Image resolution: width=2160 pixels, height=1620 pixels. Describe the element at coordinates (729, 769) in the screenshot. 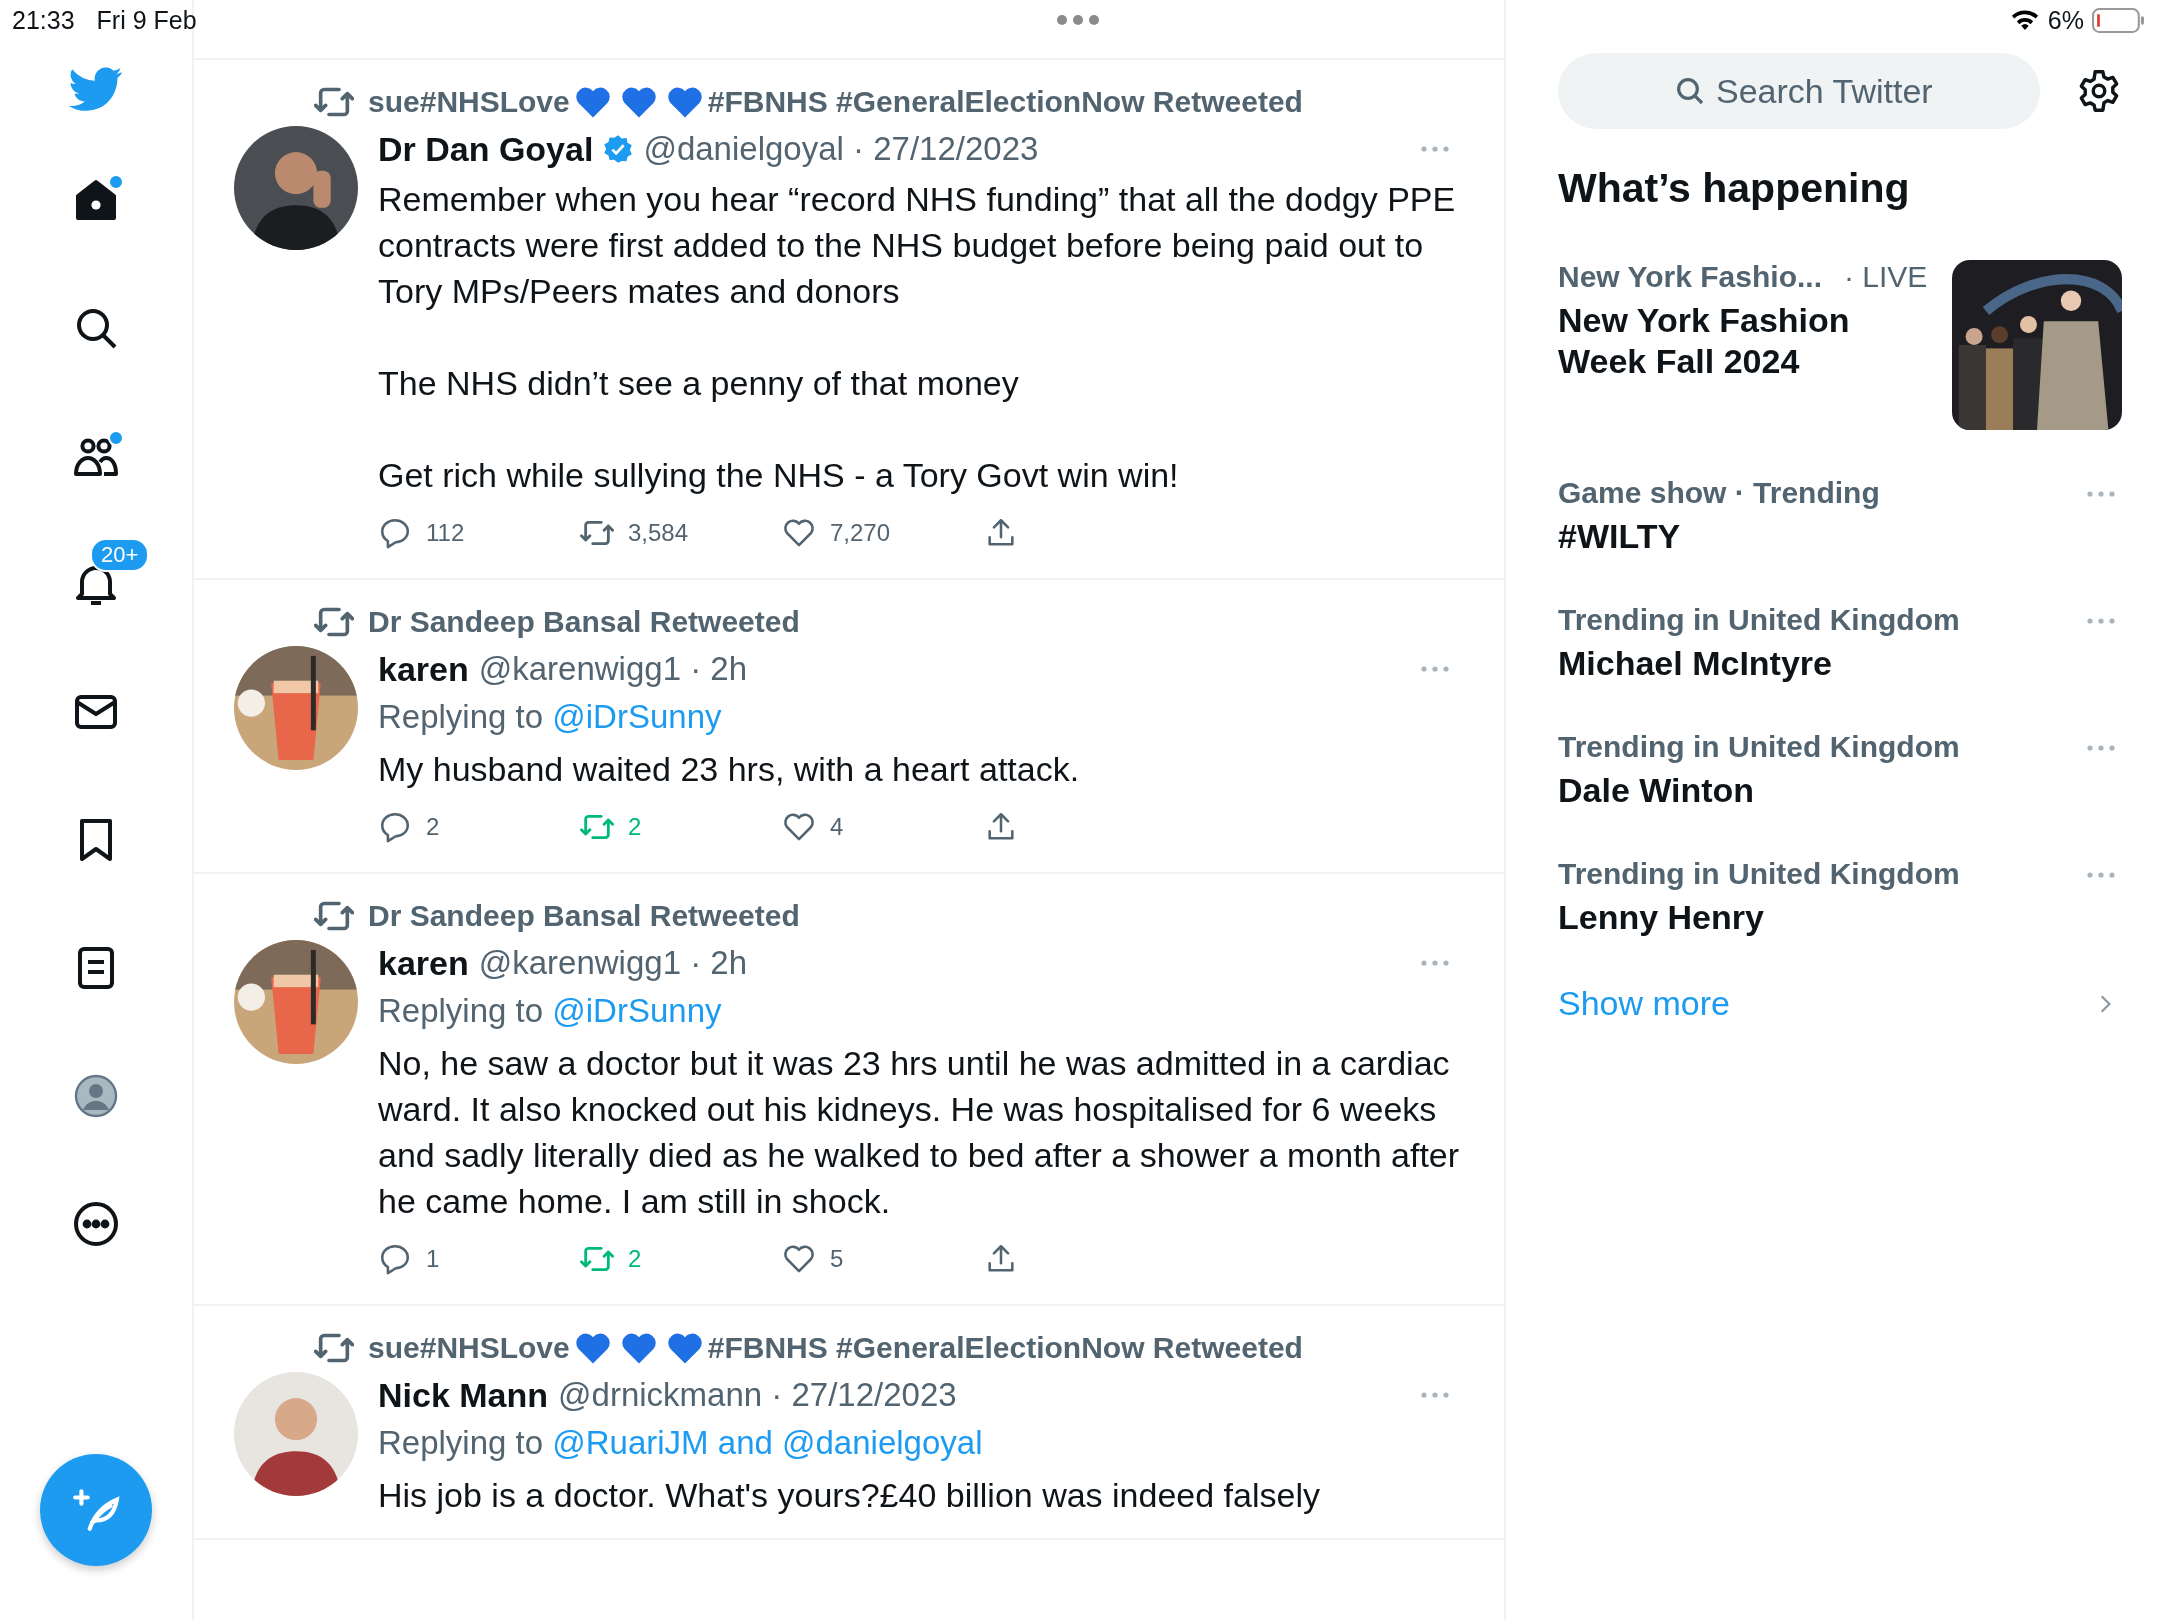

I see `tweet-text: My husband waited 23 hrs, with a heart attack.` at that location.